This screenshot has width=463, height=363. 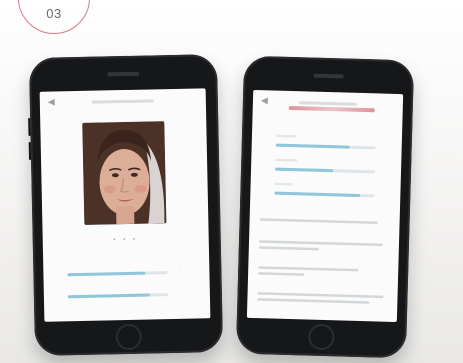 I want to click on face-photo, so click(x=124, y=173).